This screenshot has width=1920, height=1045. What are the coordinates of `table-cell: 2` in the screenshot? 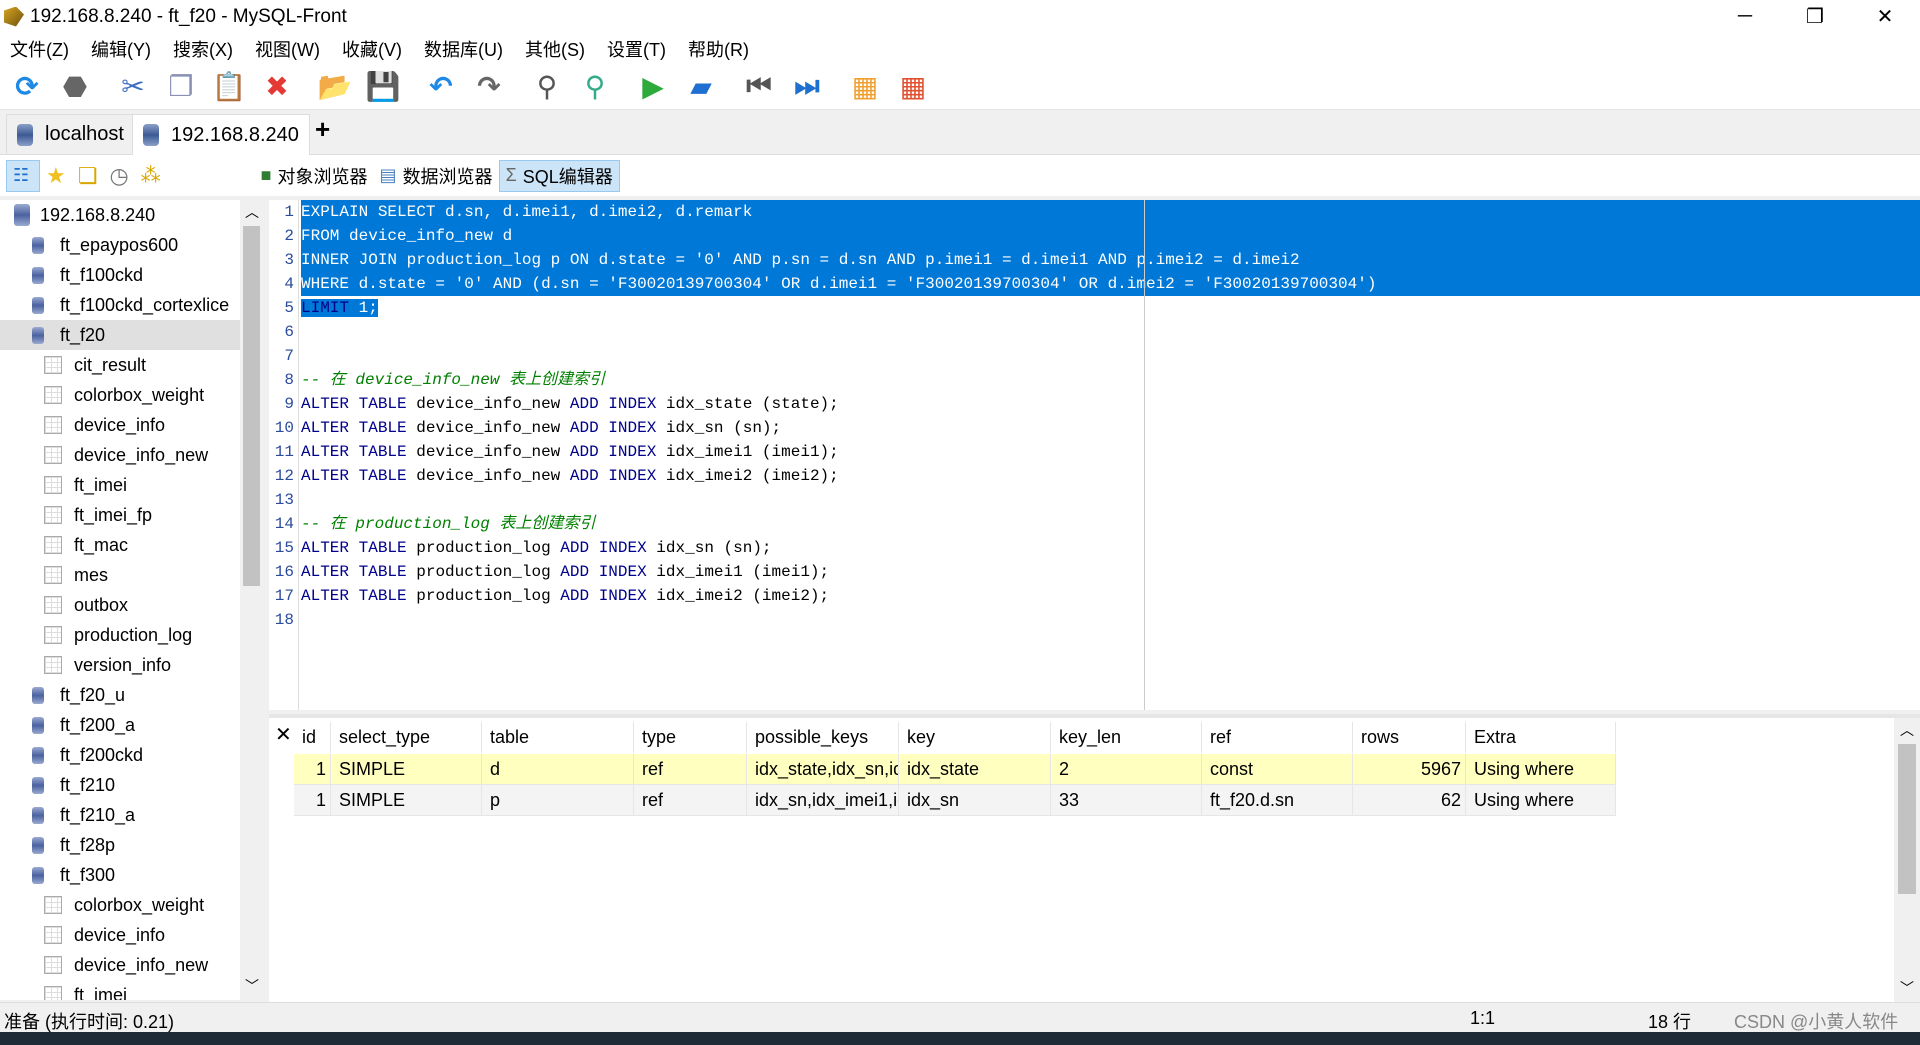 It's located at (1126, 769).